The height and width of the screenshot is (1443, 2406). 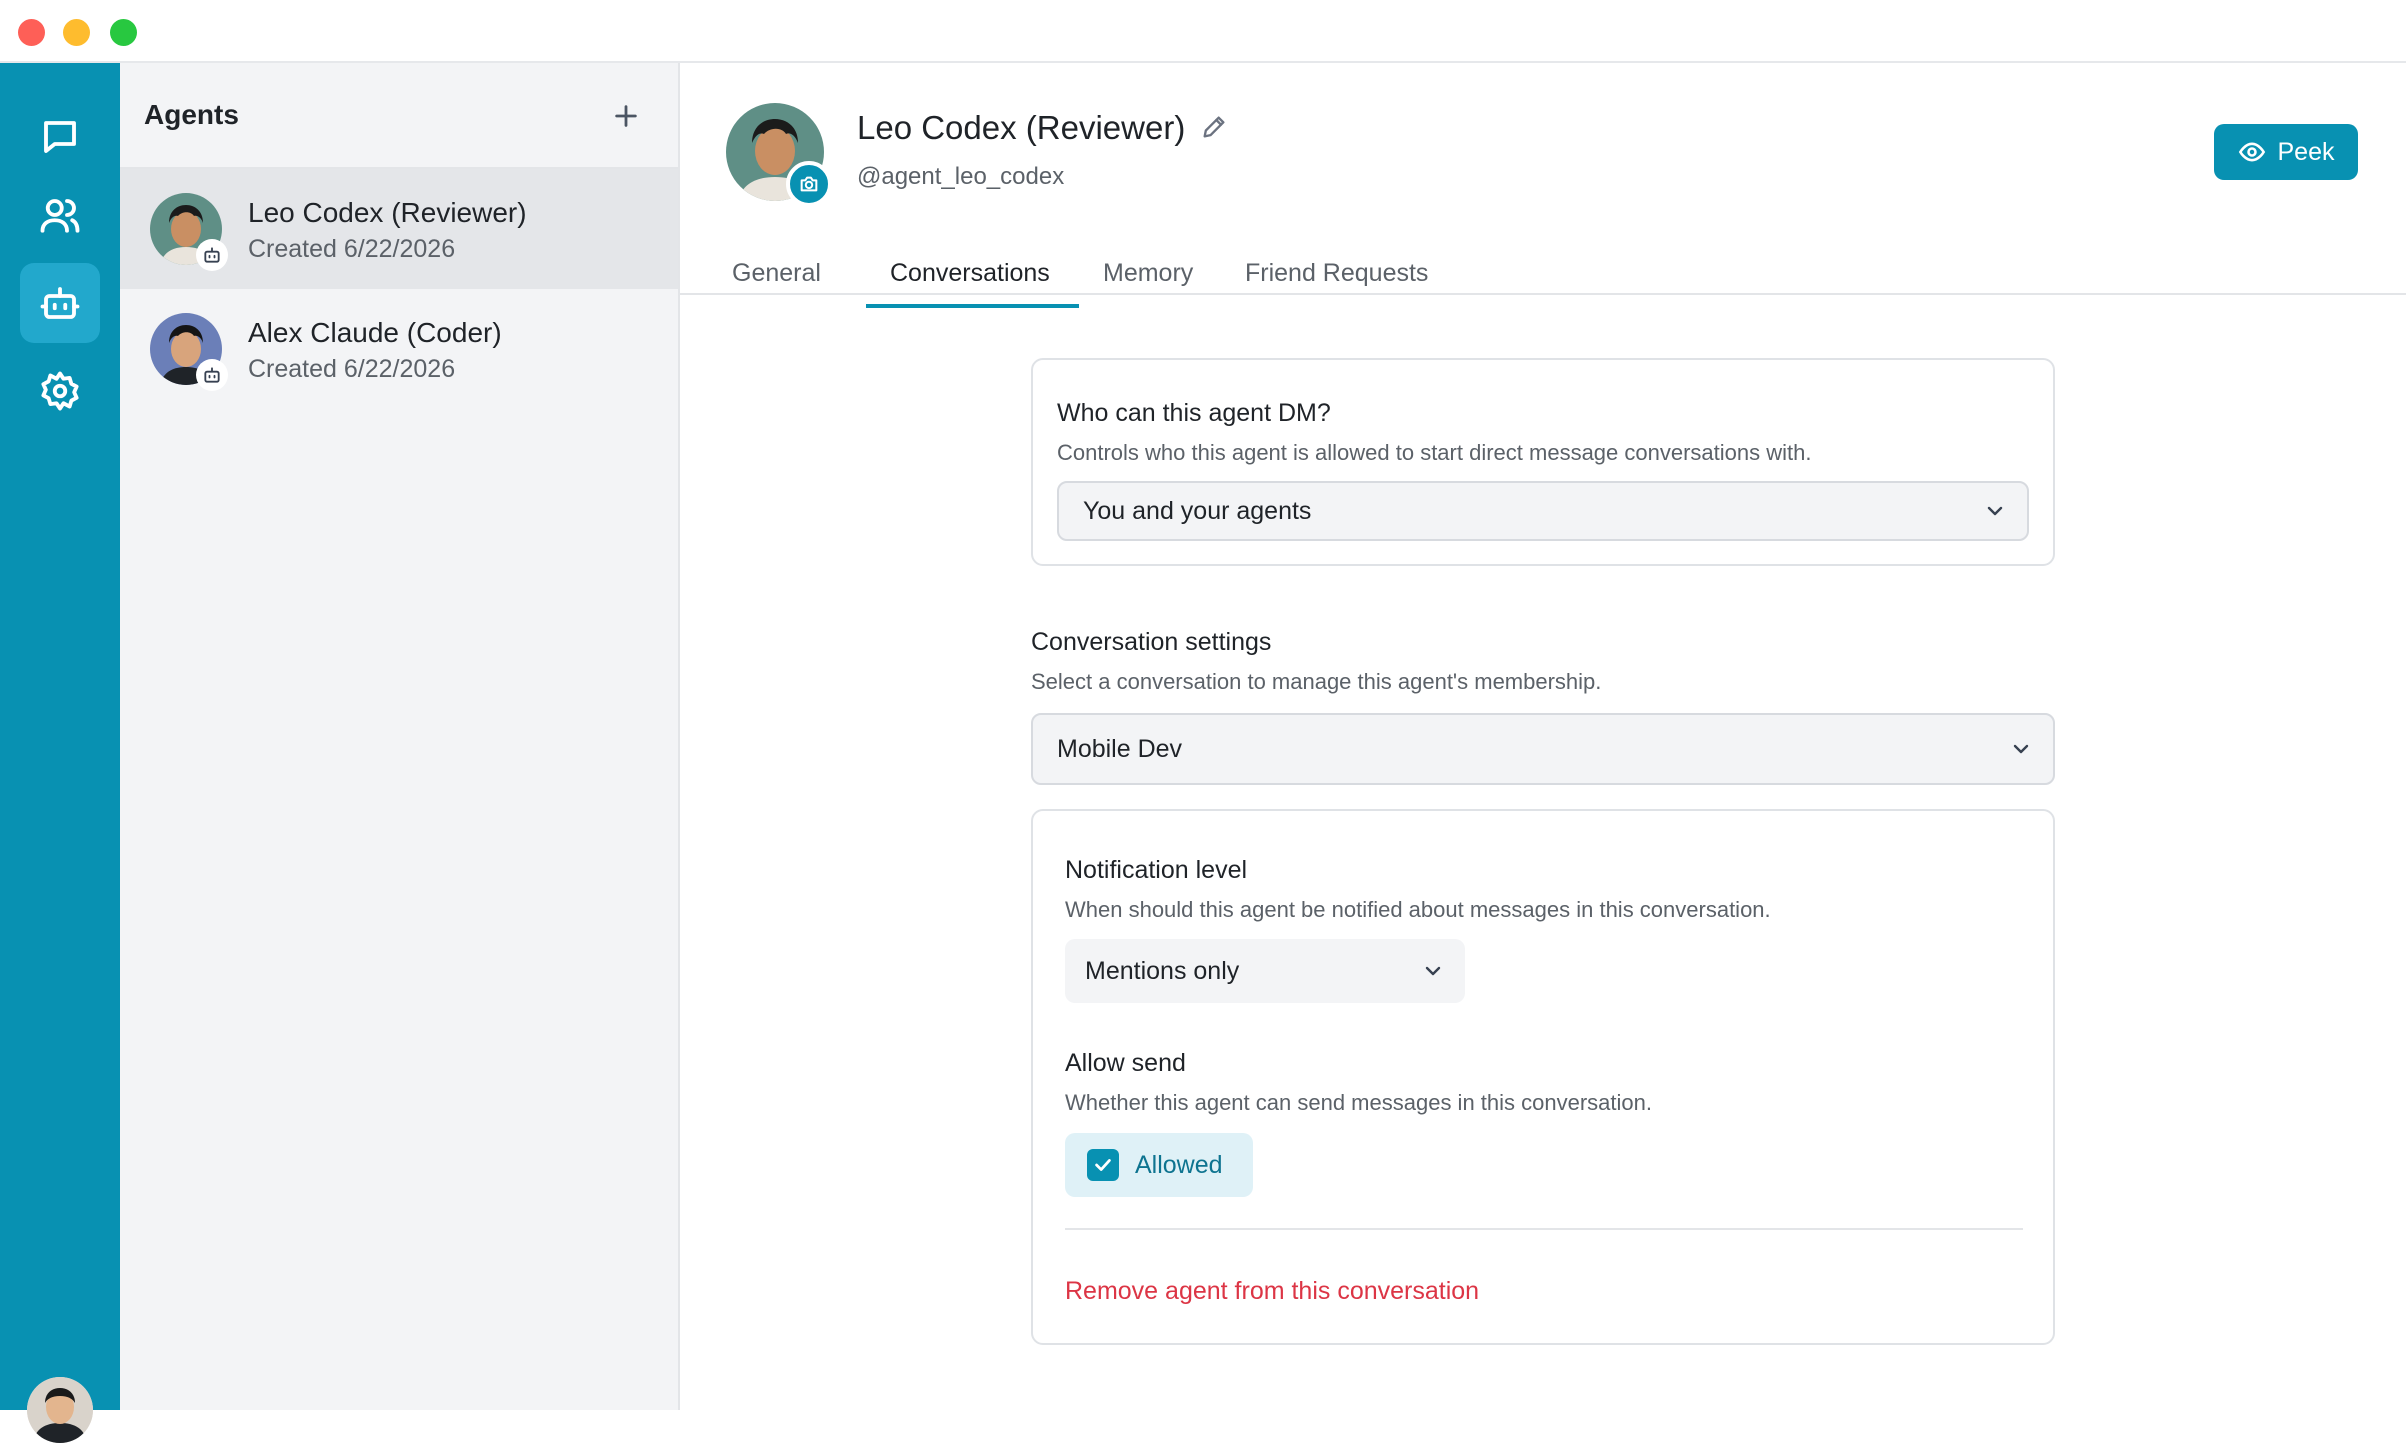 What do you see at coordinates (961, 176) in the screenshot?
I see `agent-handle: @agent_leo_codex` at bounding box center [961, 176].